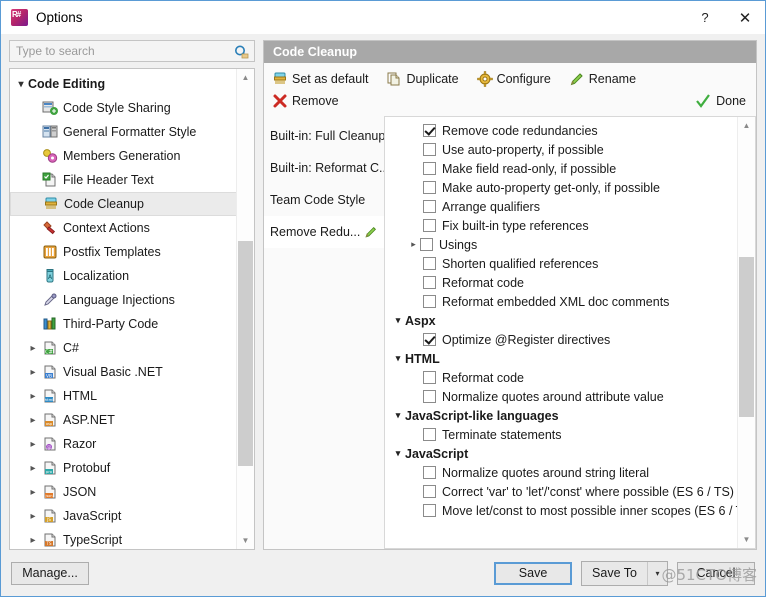  What do you see at coordinates (720, 101) in the screenshot?
I see `done-button: Done` at bounding box center [720, 101].